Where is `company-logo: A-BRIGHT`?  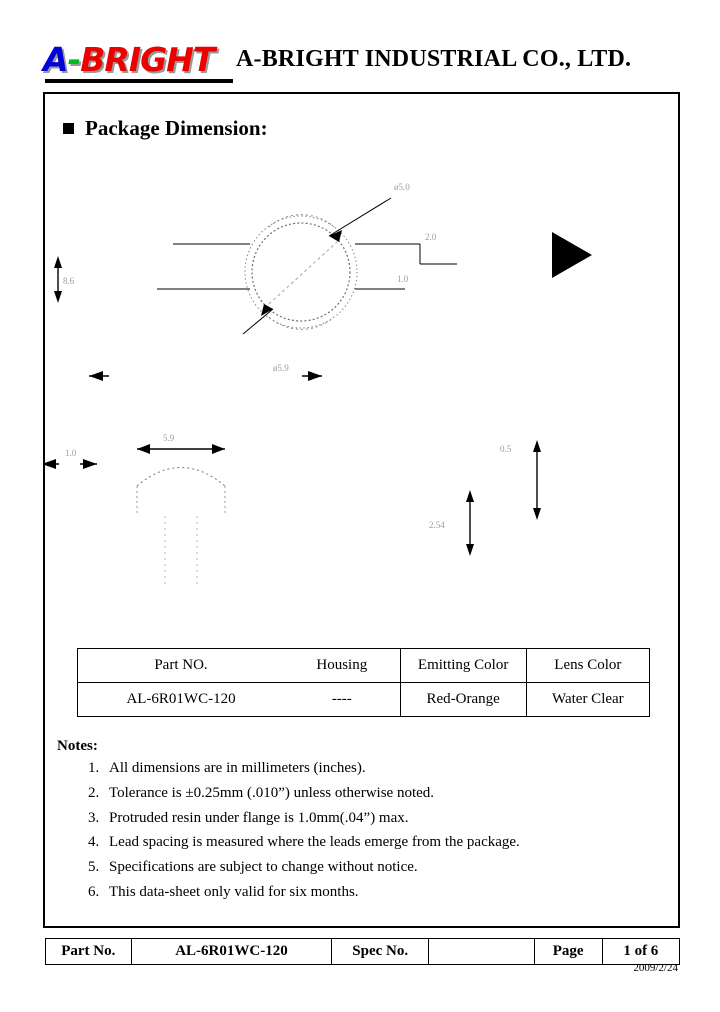 company-logo: A-BRIGHT is located at coordinates (138, 62).